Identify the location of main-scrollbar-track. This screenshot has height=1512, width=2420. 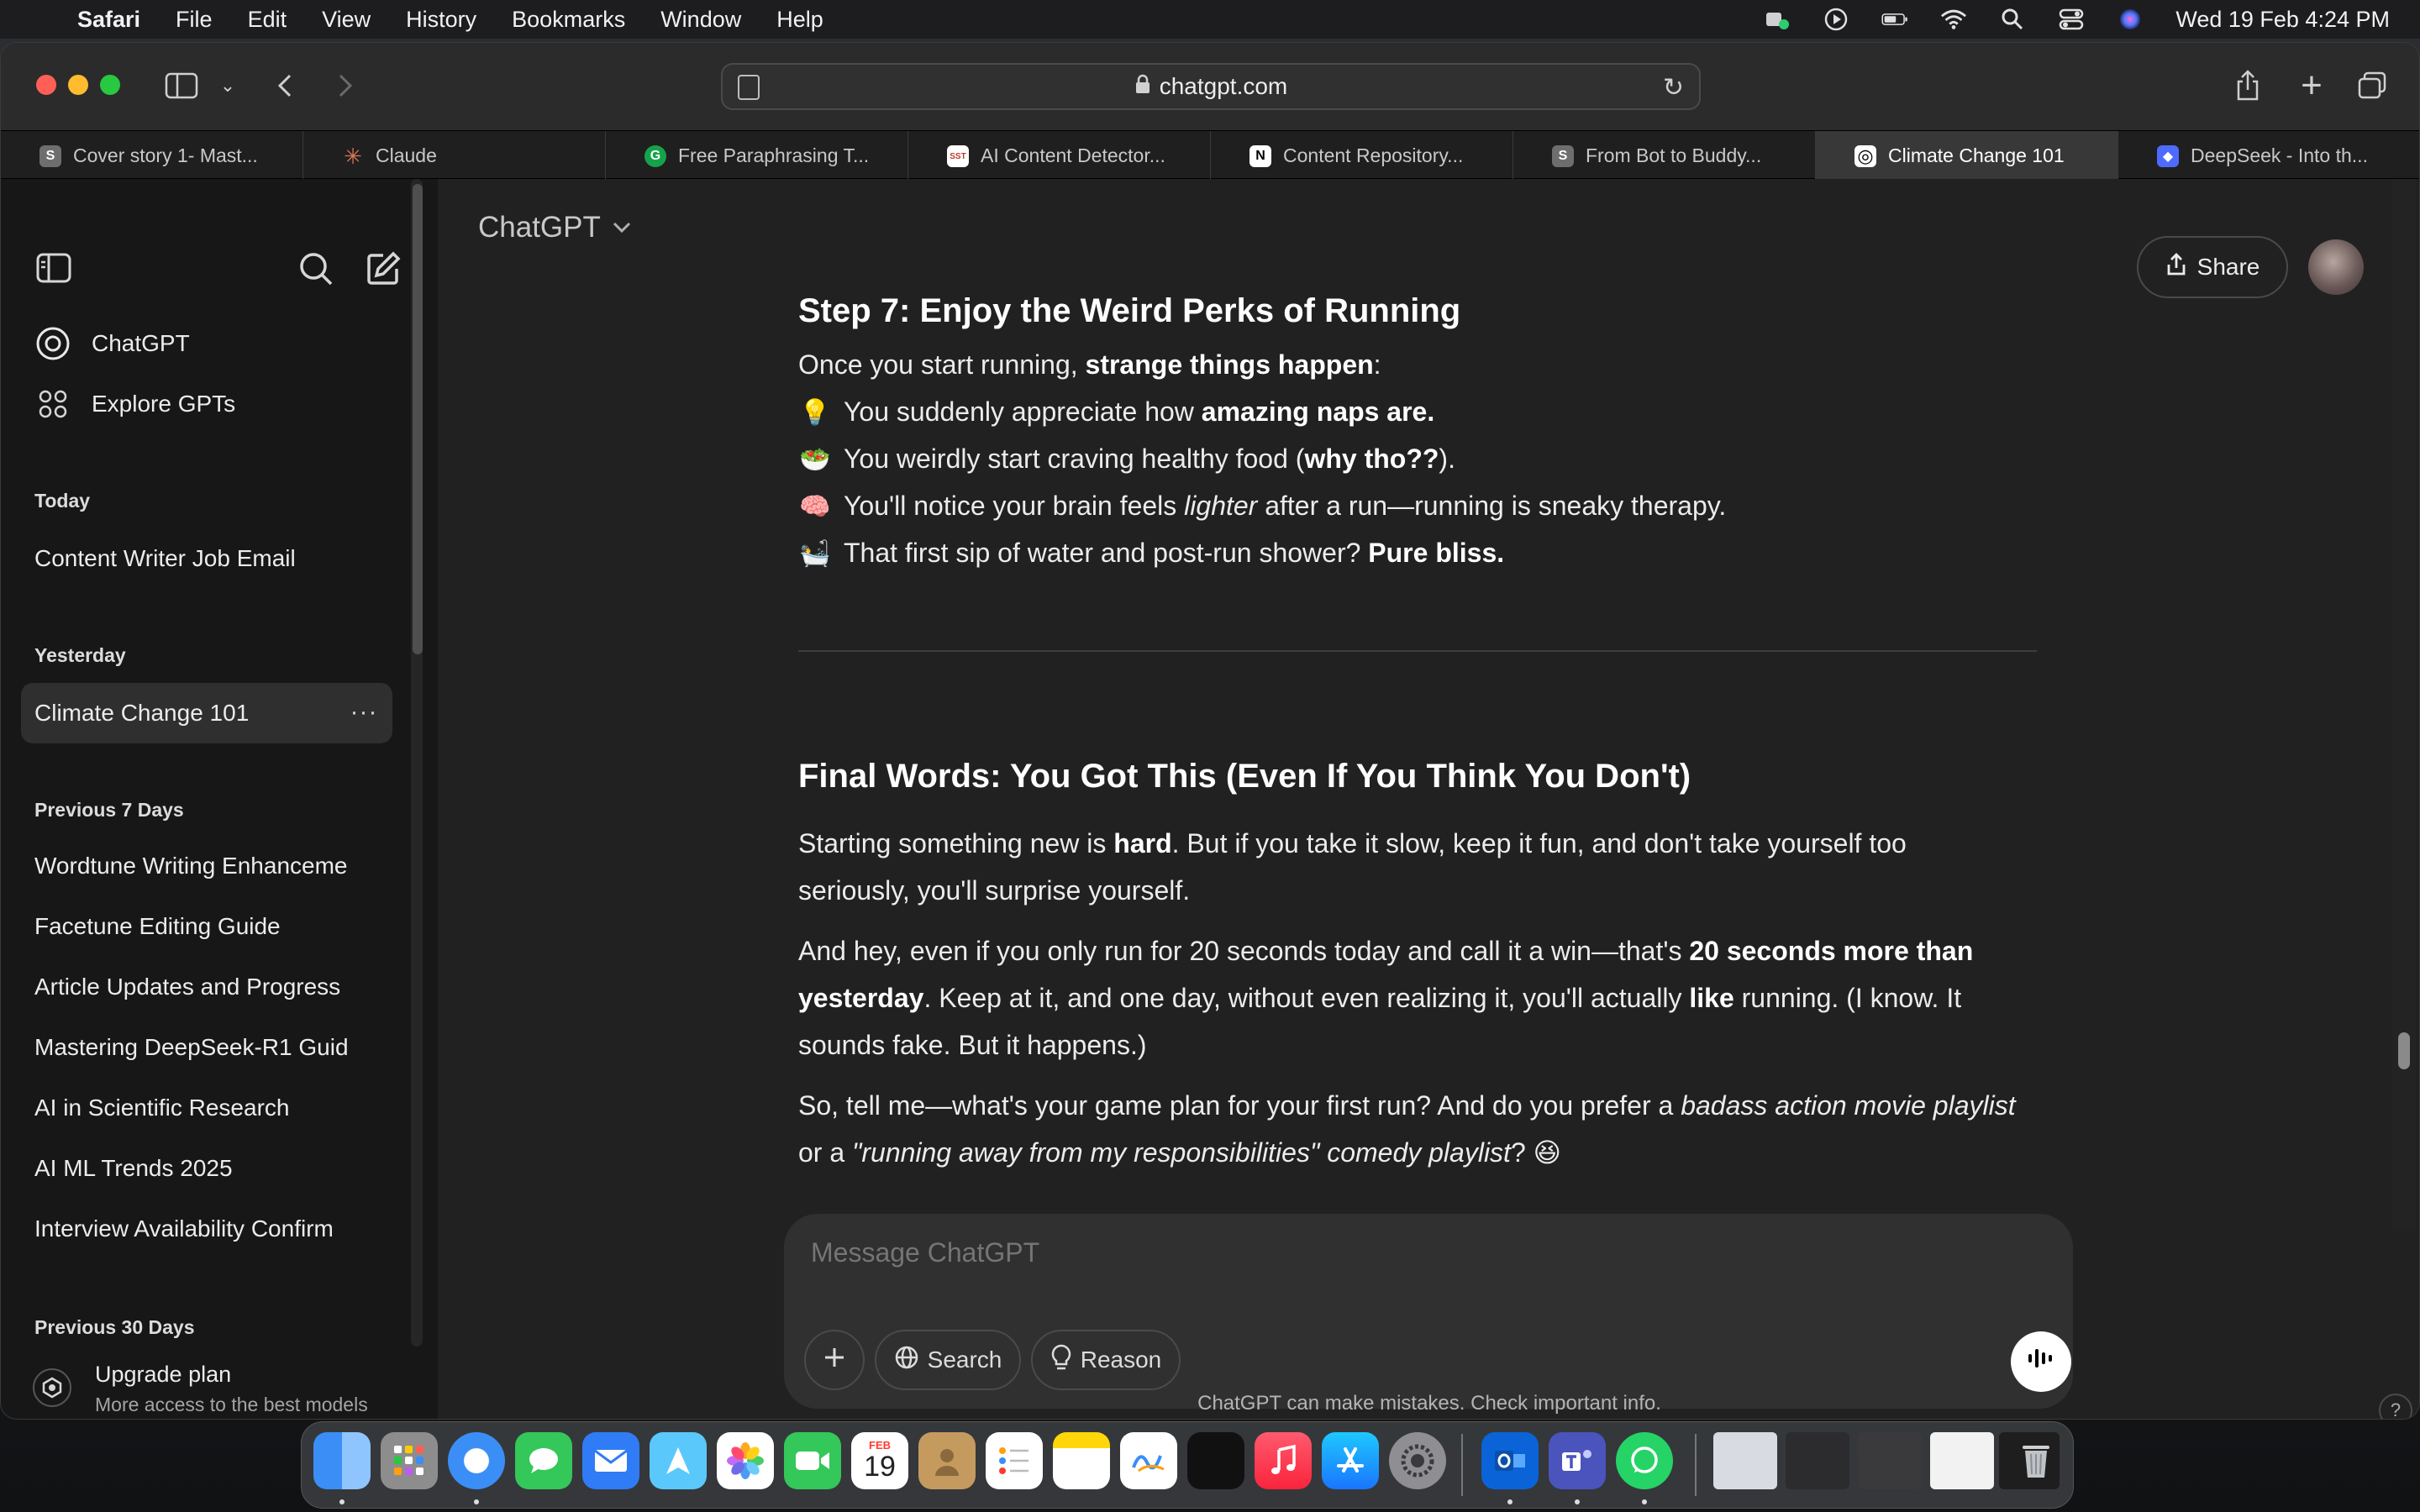
(2404, 704).